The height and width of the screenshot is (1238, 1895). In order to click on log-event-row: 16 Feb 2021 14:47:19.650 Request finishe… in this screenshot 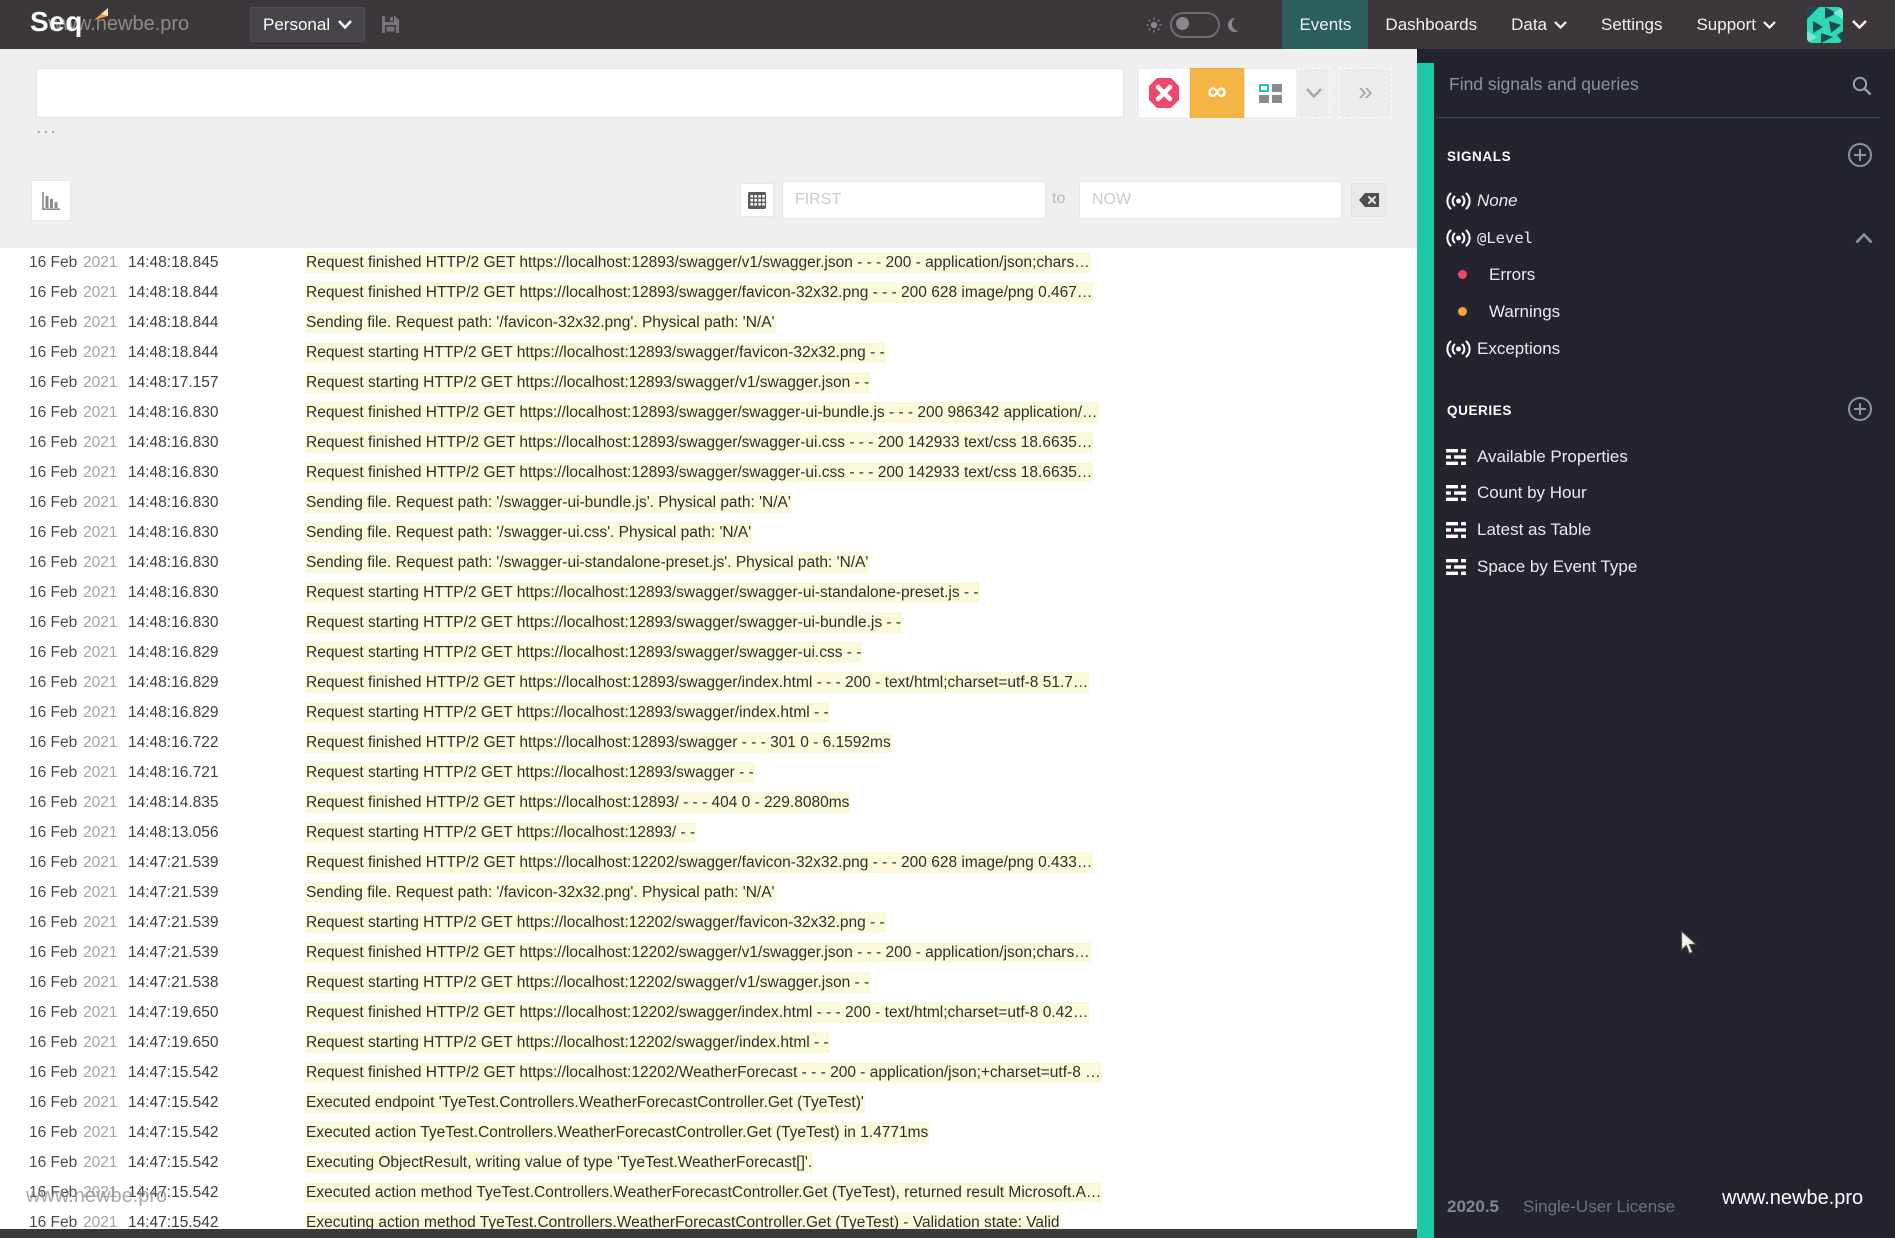, I will do `click(708, 1013)`.